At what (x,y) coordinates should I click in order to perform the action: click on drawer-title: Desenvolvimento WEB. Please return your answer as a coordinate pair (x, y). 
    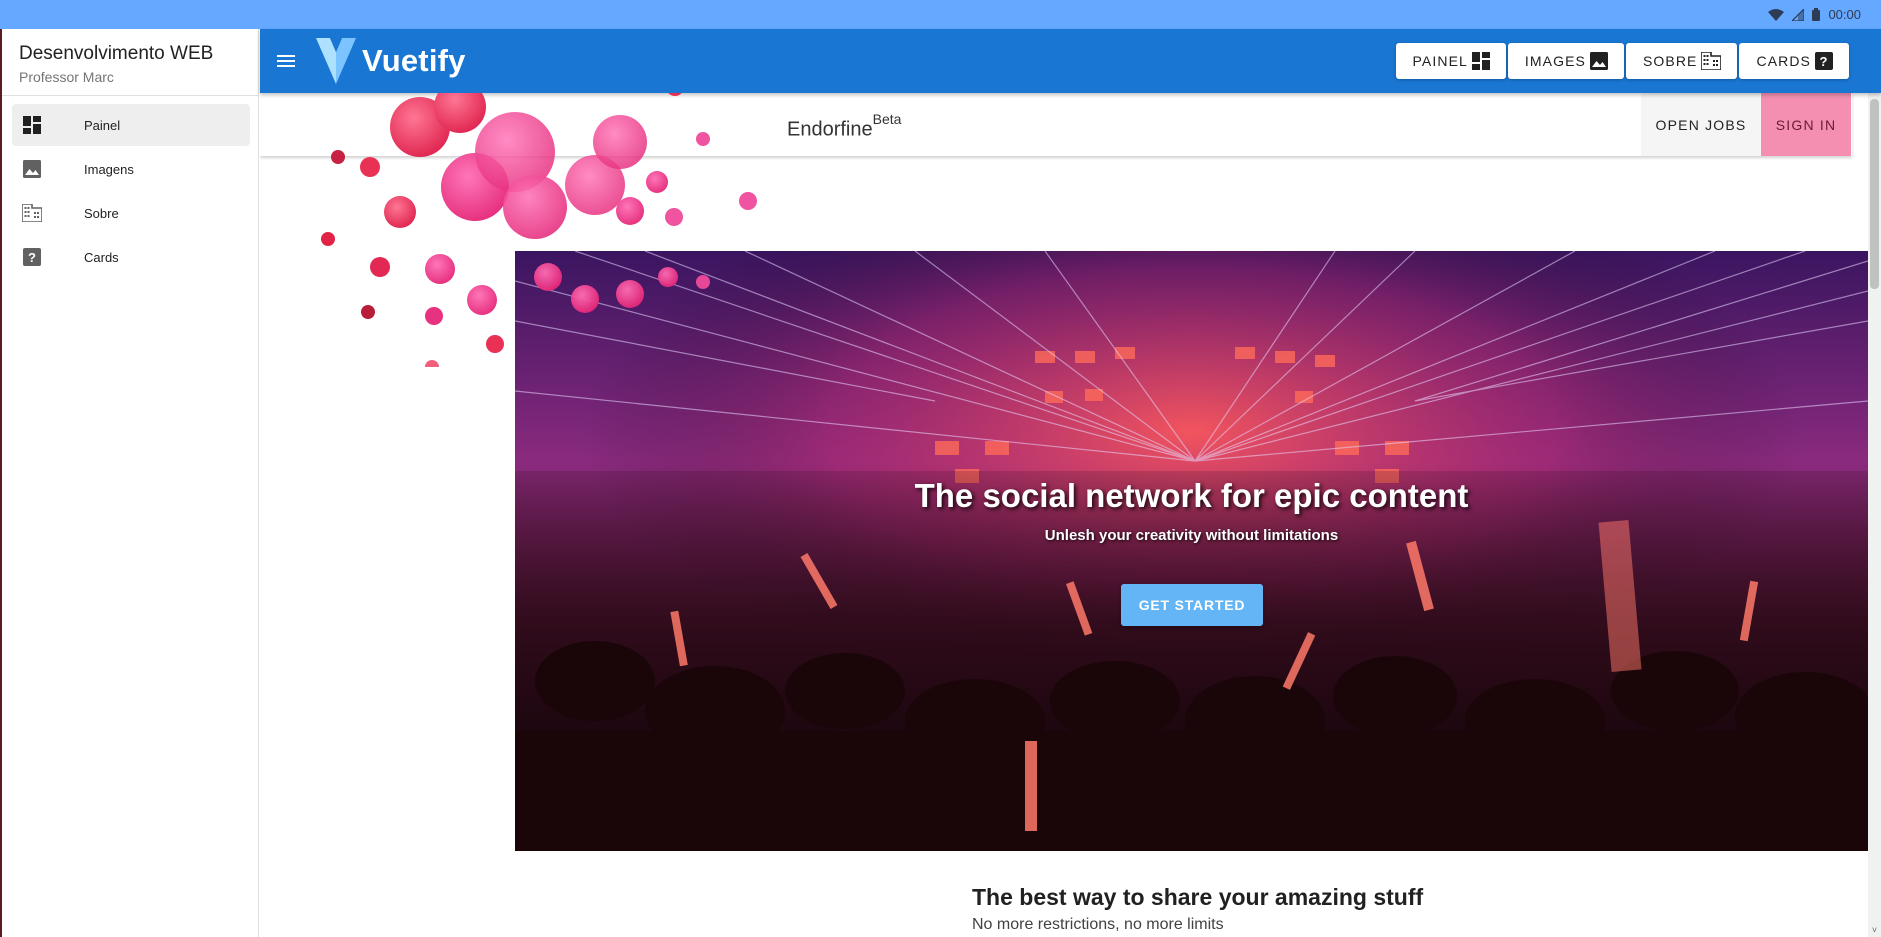
    Looking at the image, I should click on (116, 53).